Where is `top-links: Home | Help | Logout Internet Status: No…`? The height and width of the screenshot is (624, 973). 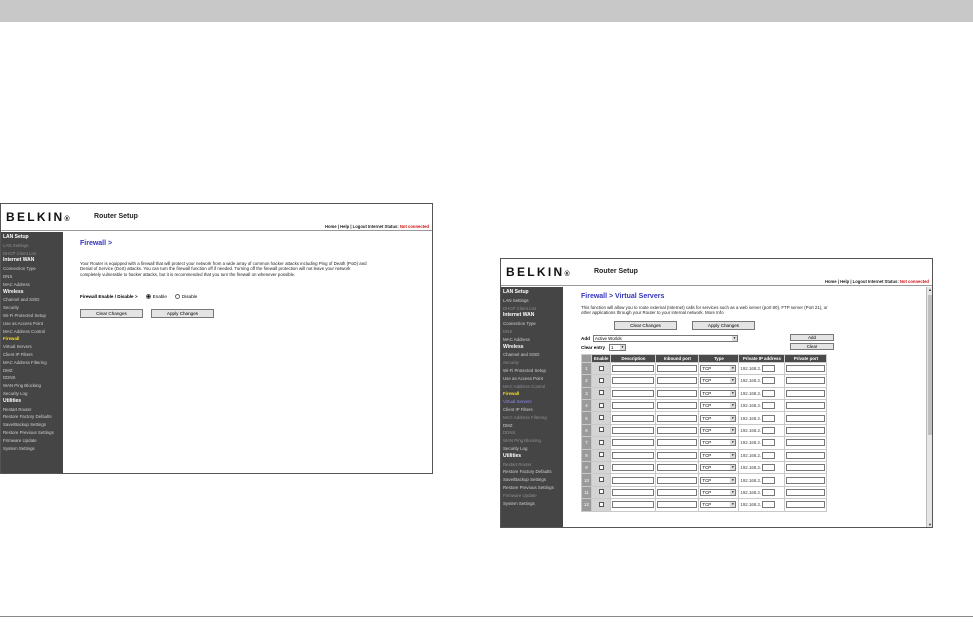
top-links: Home | Help | Logout Internet Status: No… is located at coordinates (877, 281).